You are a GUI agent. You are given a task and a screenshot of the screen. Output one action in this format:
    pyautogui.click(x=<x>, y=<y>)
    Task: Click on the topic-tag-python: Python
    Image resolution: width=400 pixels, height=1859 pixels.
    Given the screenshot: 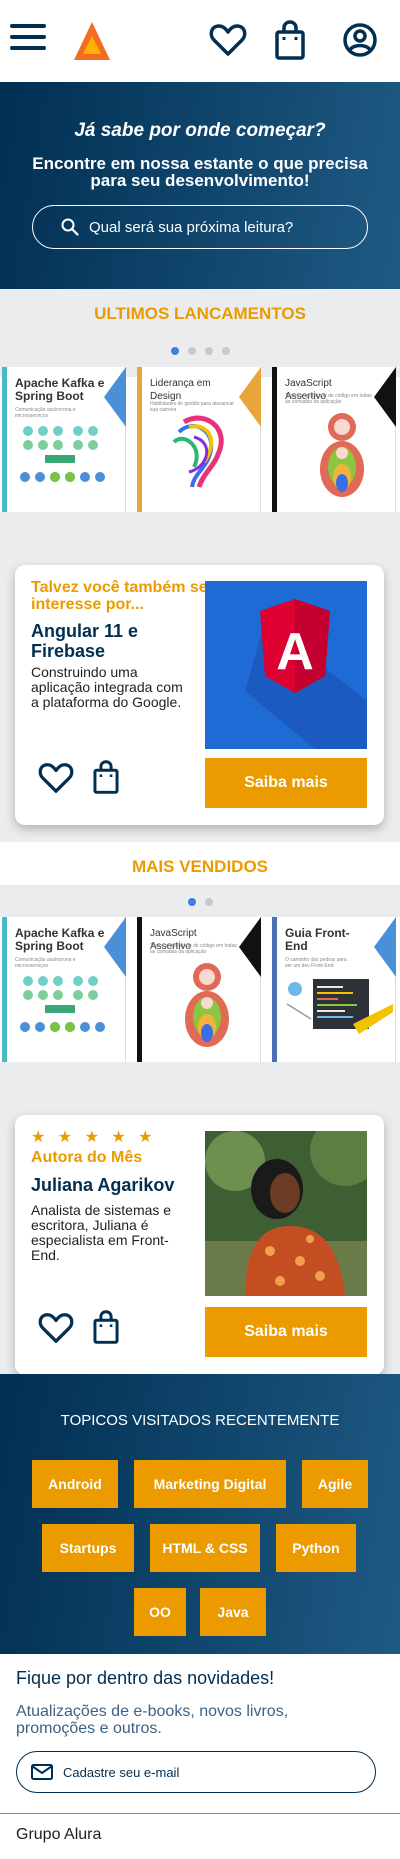 What is the action you would take?
    pyautogui.click(x=316, y=1548)
    